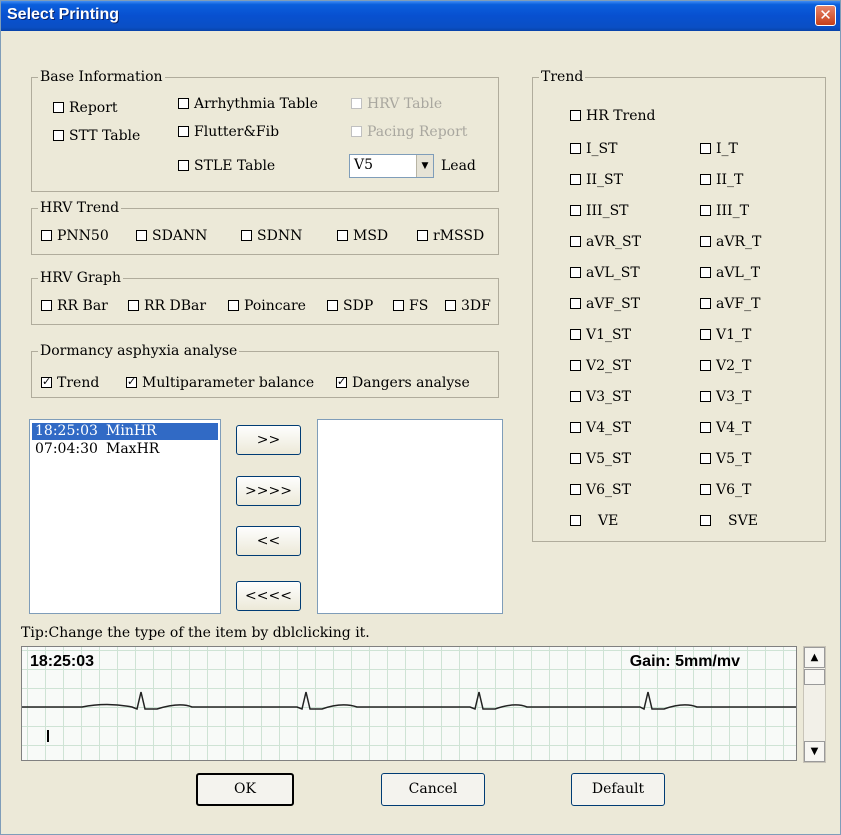 The image size is (841, 835). What do you see at coordinates (97, 449) in the screenshot?
I see `event-list-item: 07:04:30 MaxHR` at bounding box center [97, 449].